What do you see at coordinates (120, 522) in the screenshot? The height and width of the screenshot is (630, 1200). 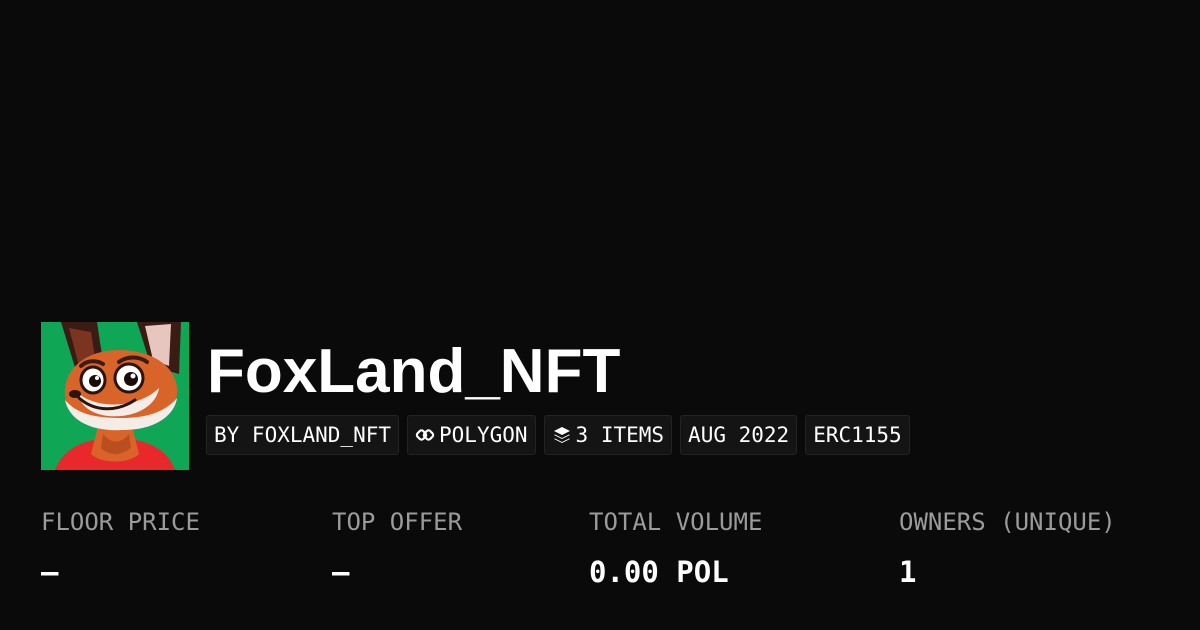 I see `stat-label: FLOOR PRICE` at bounding box center [120, 522].